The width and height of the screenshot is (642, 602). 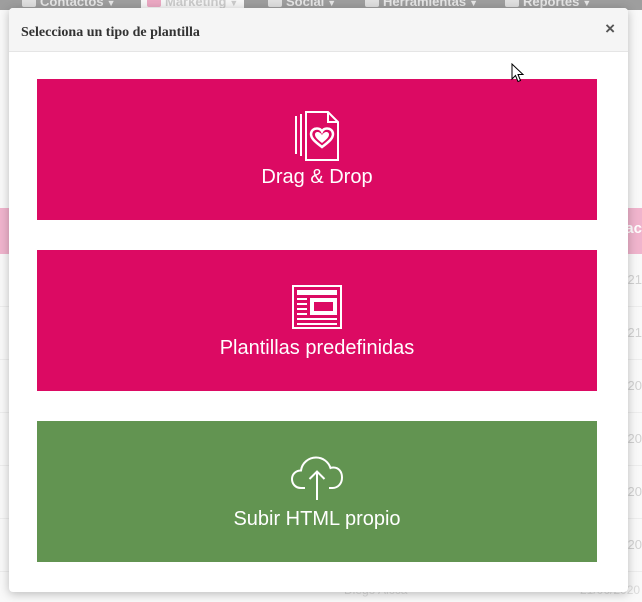 I want to click on mouse-cursor-icon, so click(x=518, y=72).